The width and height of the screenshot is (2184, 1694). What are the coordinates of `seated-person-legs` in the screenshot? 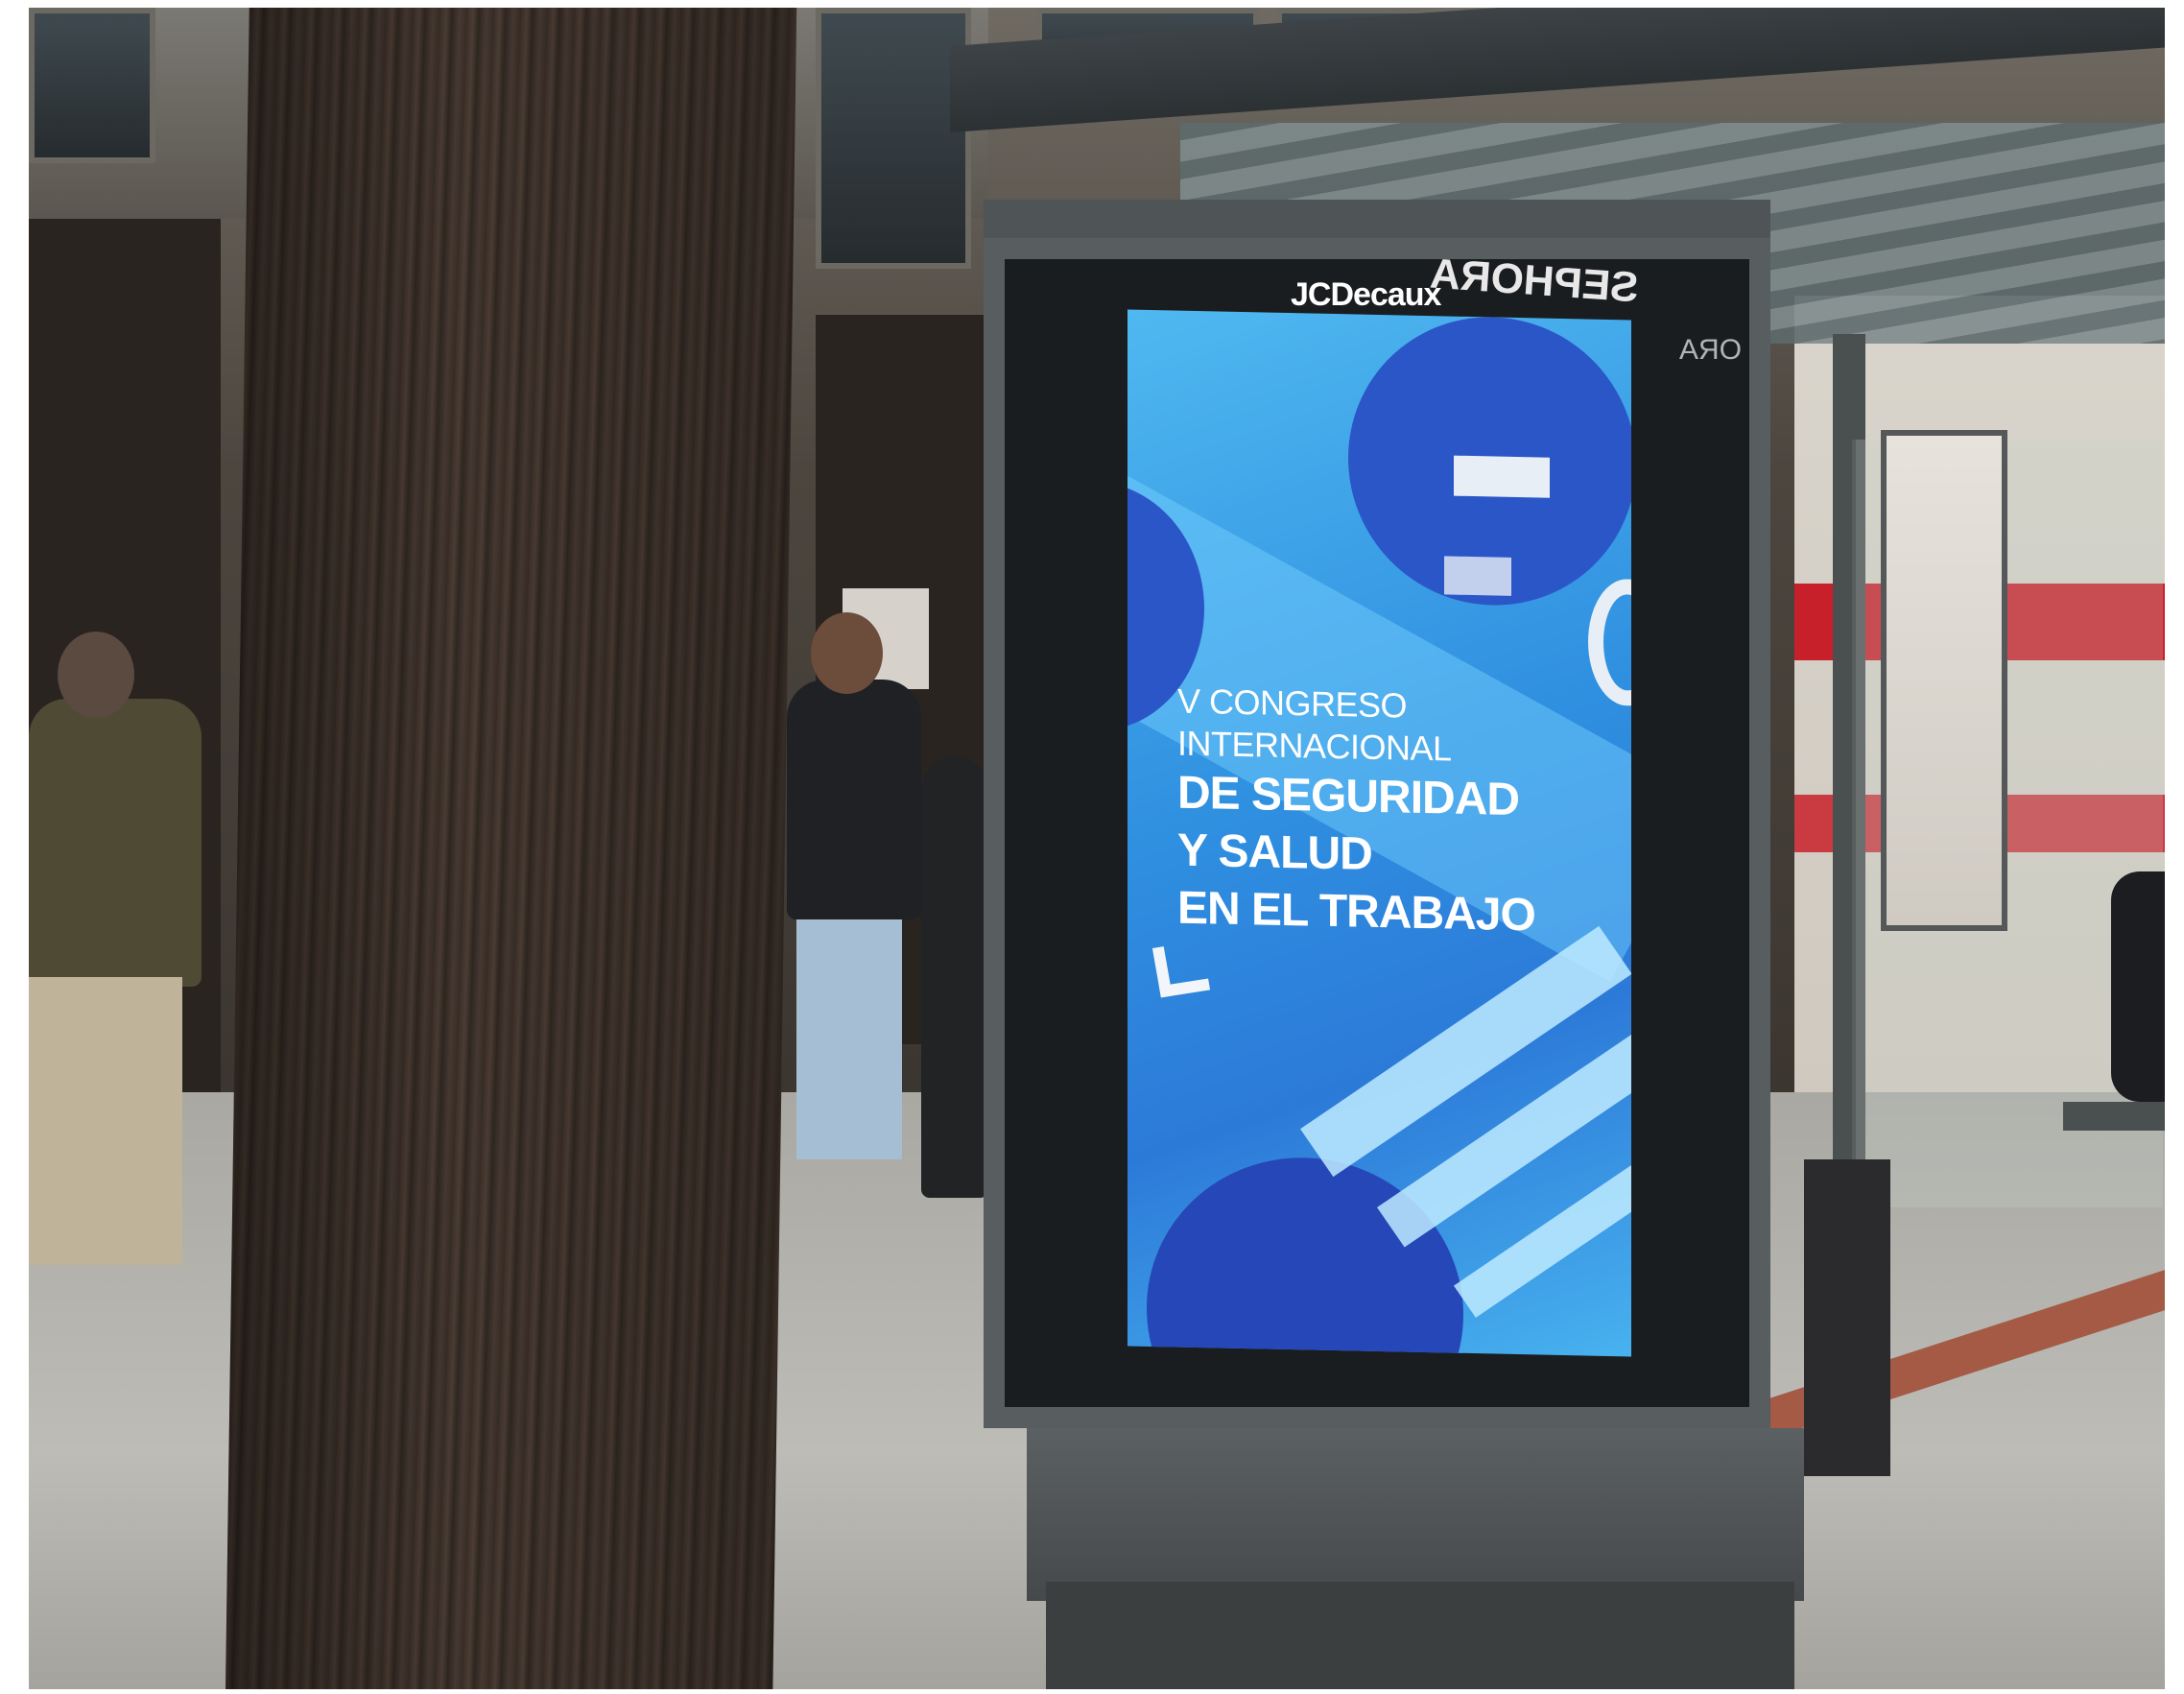 It's located at (1847, 1317).